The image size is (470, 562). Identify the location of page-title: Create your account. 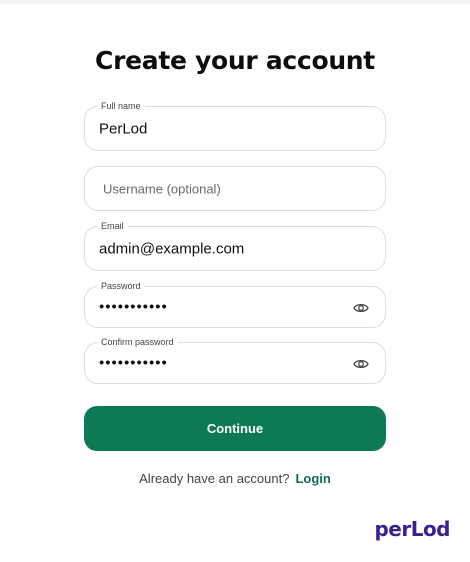
(235, 60).